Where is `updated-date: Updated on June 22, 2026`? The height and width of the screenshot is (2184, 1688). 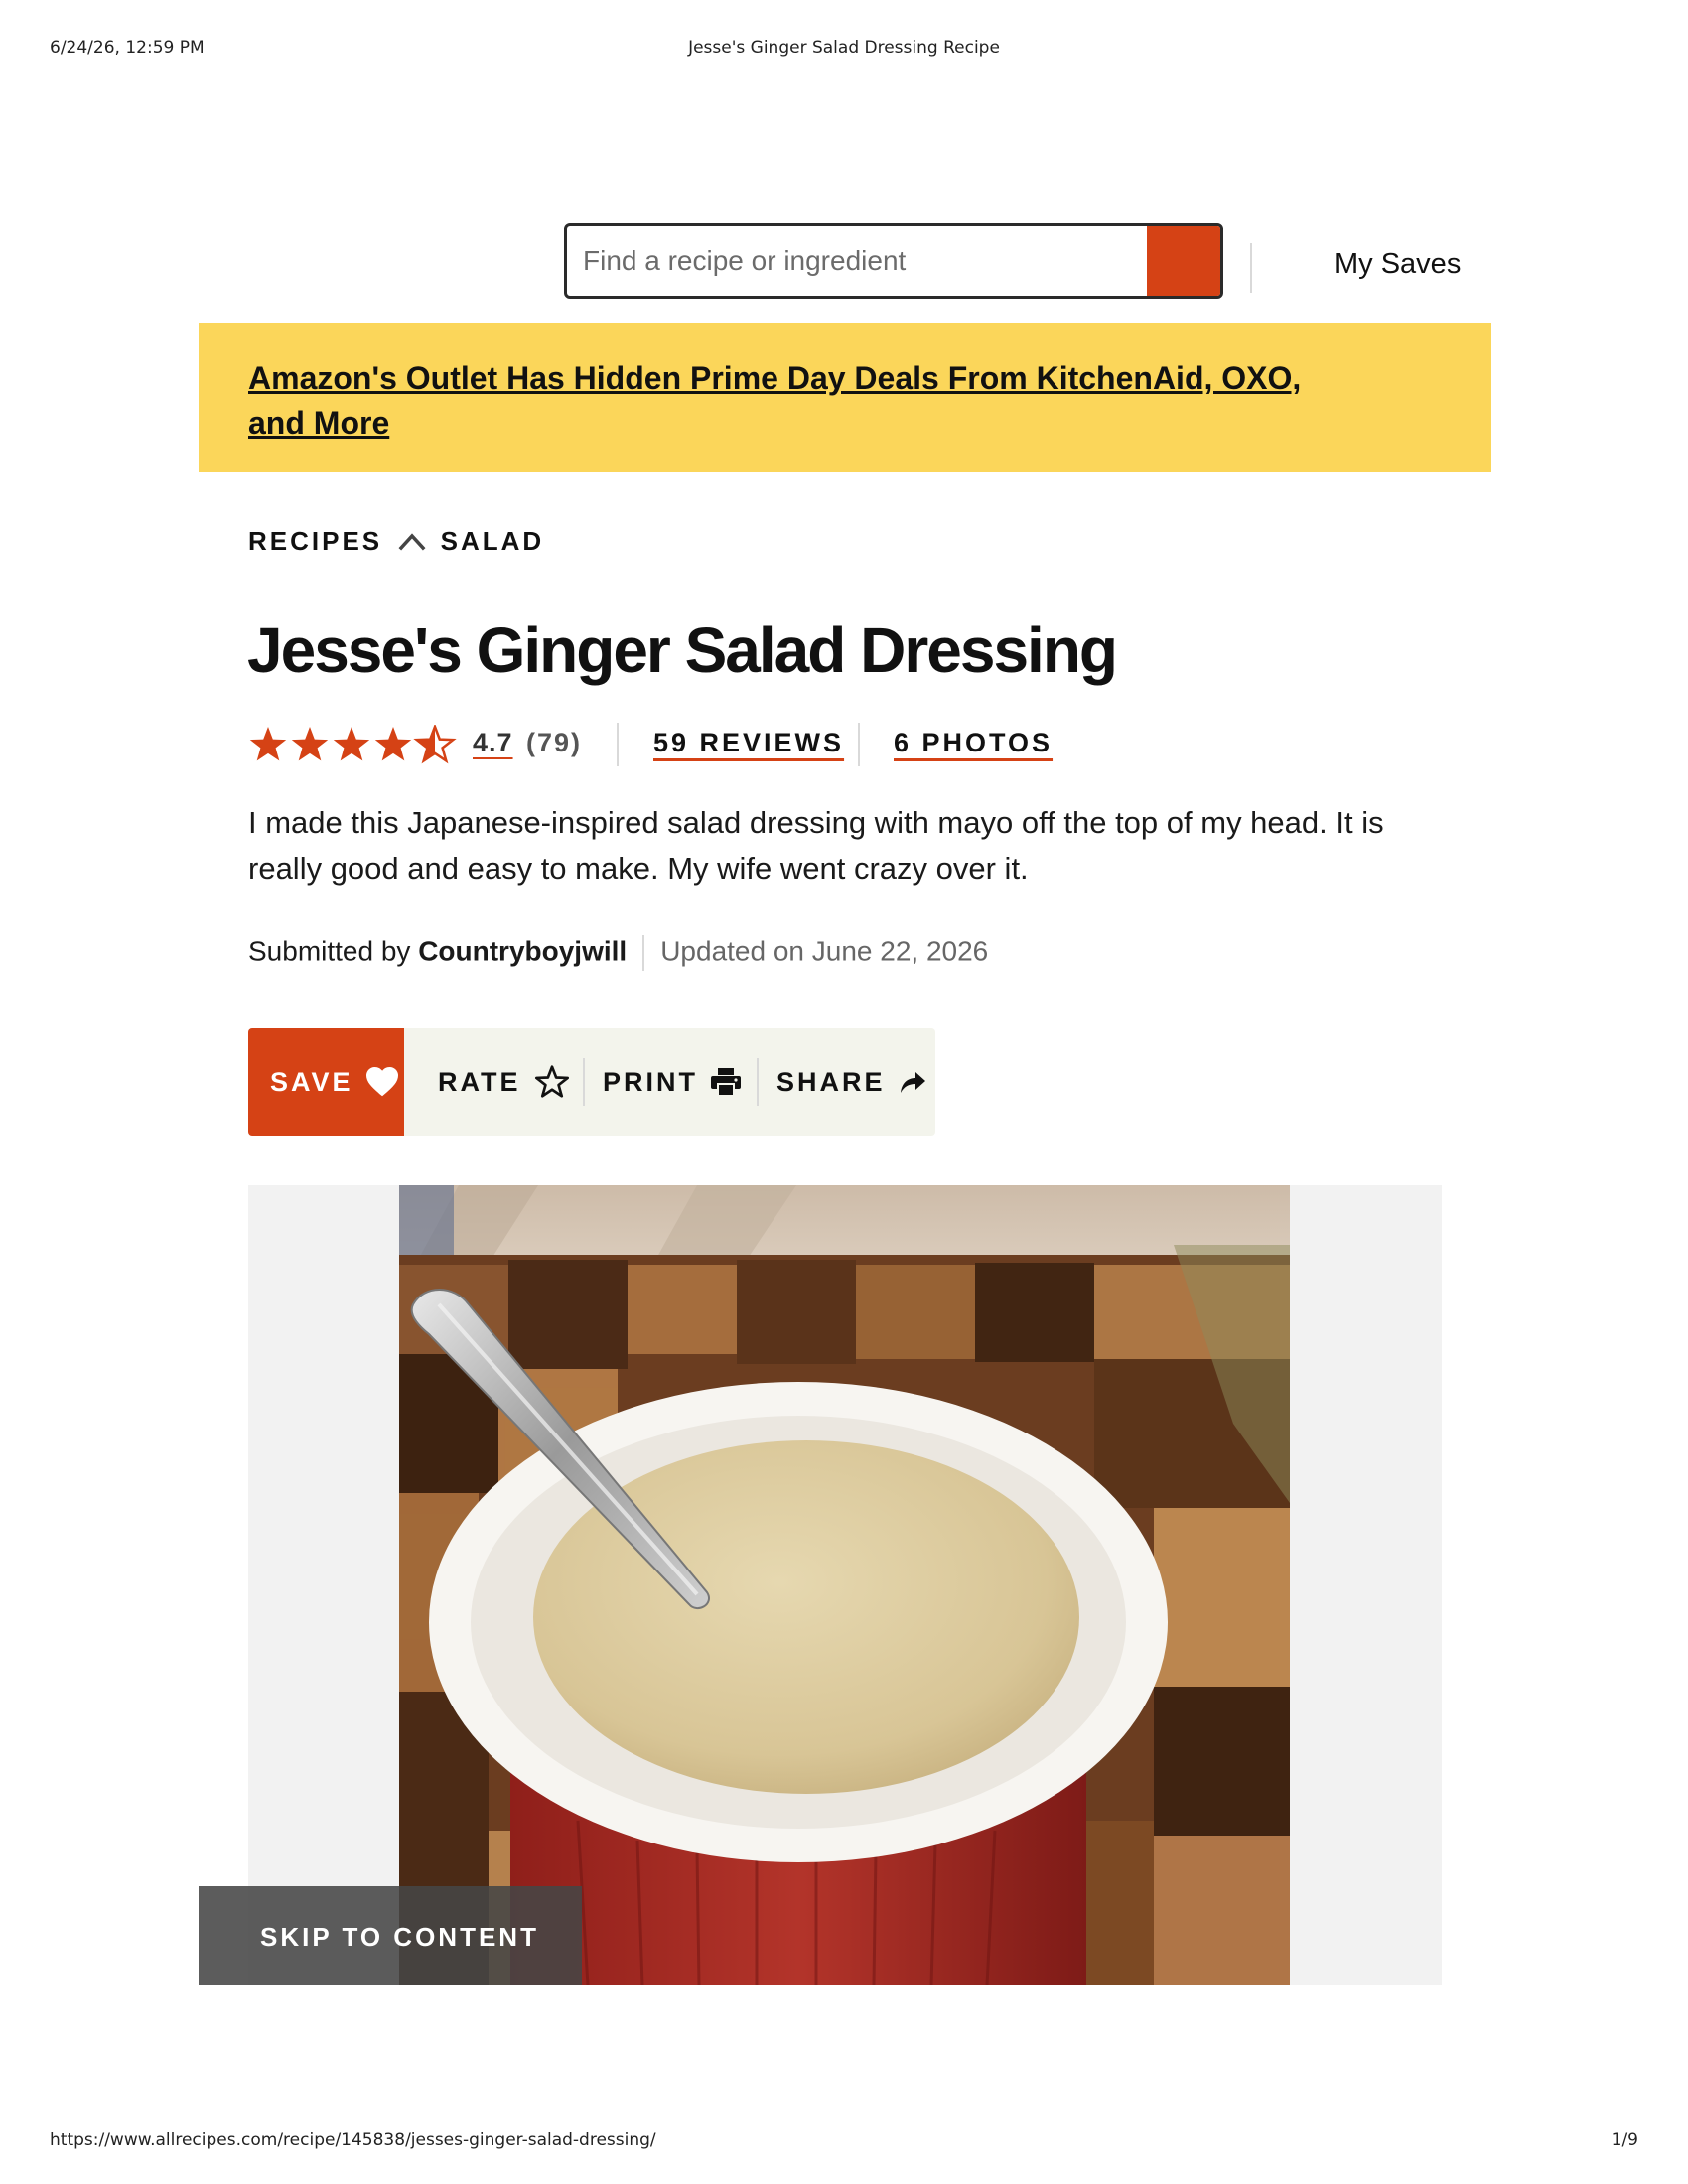
updated-date: Updated on June 22, 2026 is located at coordinates (824, 951).